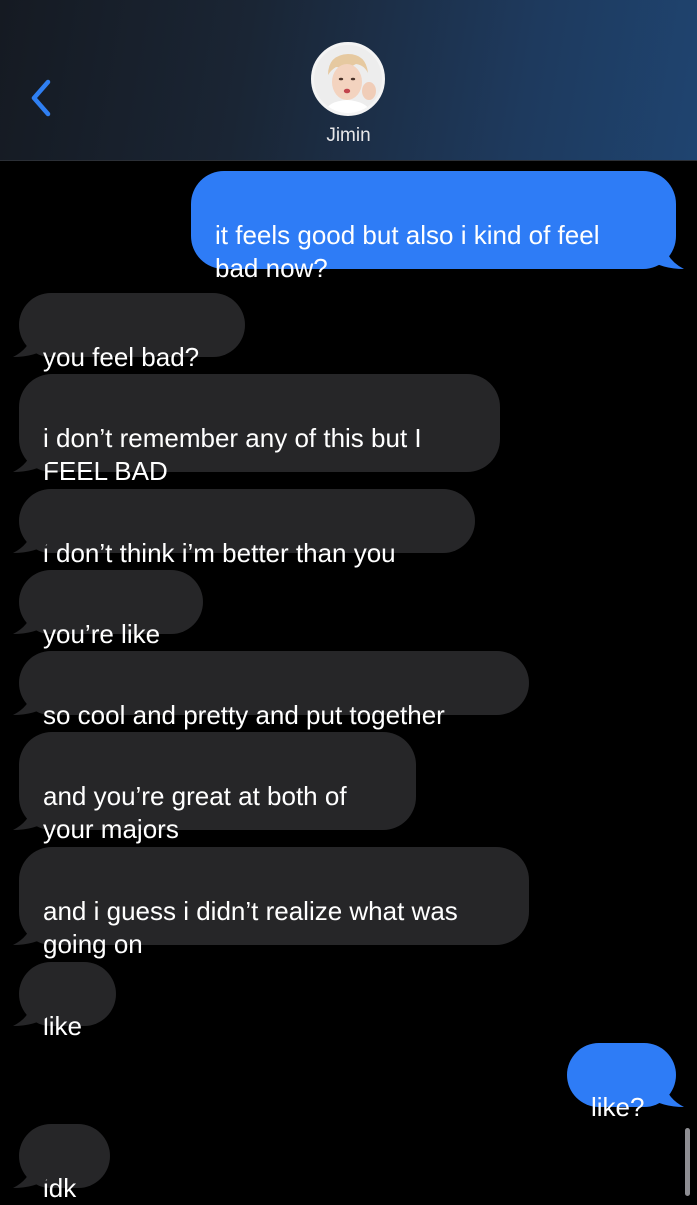 The height and width of the screenshot is (1205, 697). Describe the element at coordinates (687, 1162) in the screenshot. I see `scroll-indicator` at that location.